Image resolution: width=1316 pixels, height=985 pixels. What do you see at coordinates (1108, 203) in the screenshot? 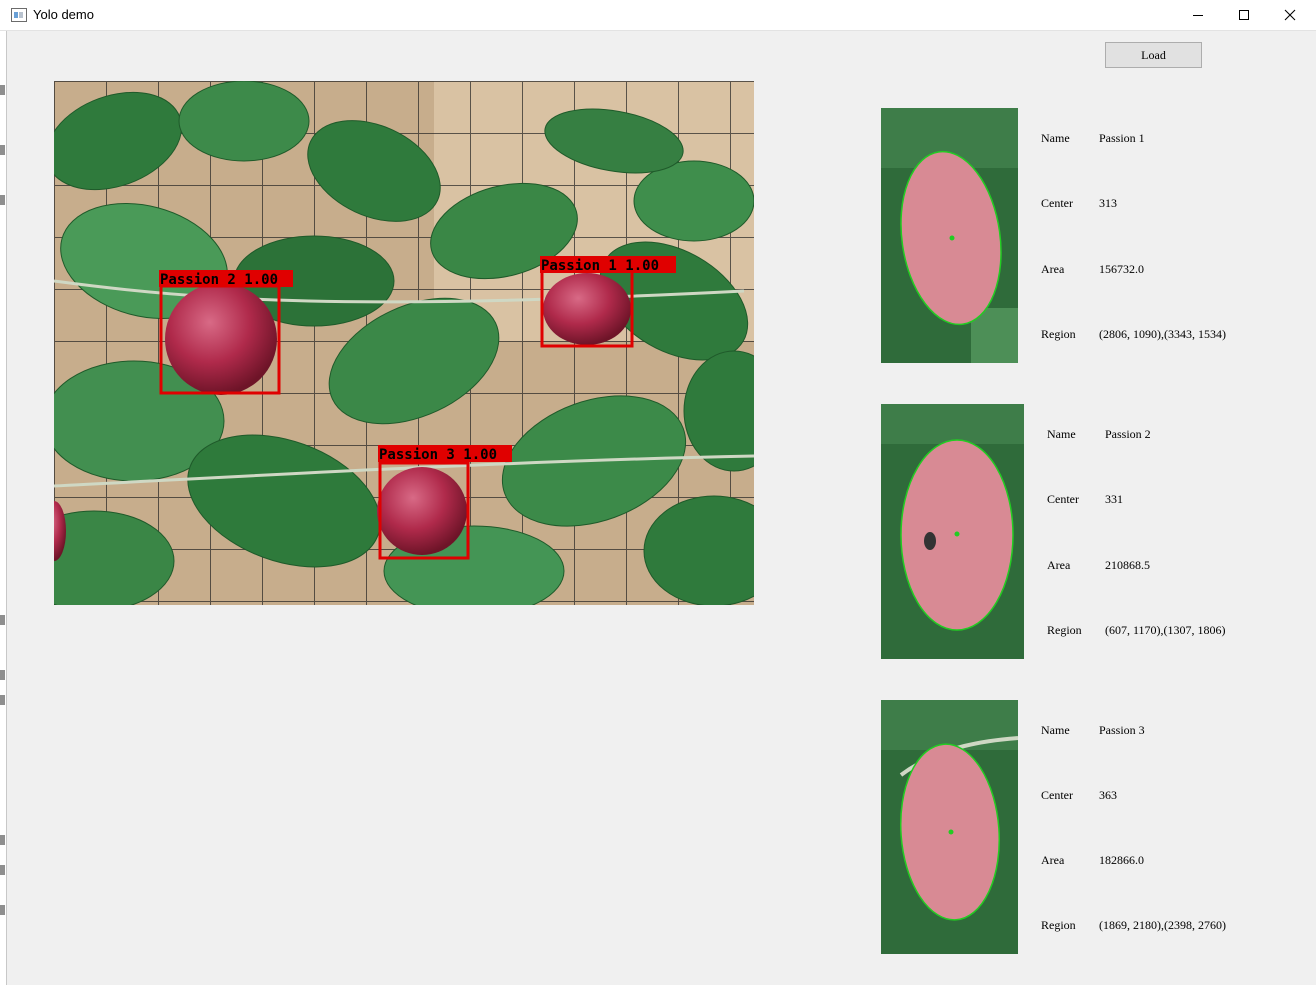
I see `center-value: 313` at bounding box center [1108, 203].